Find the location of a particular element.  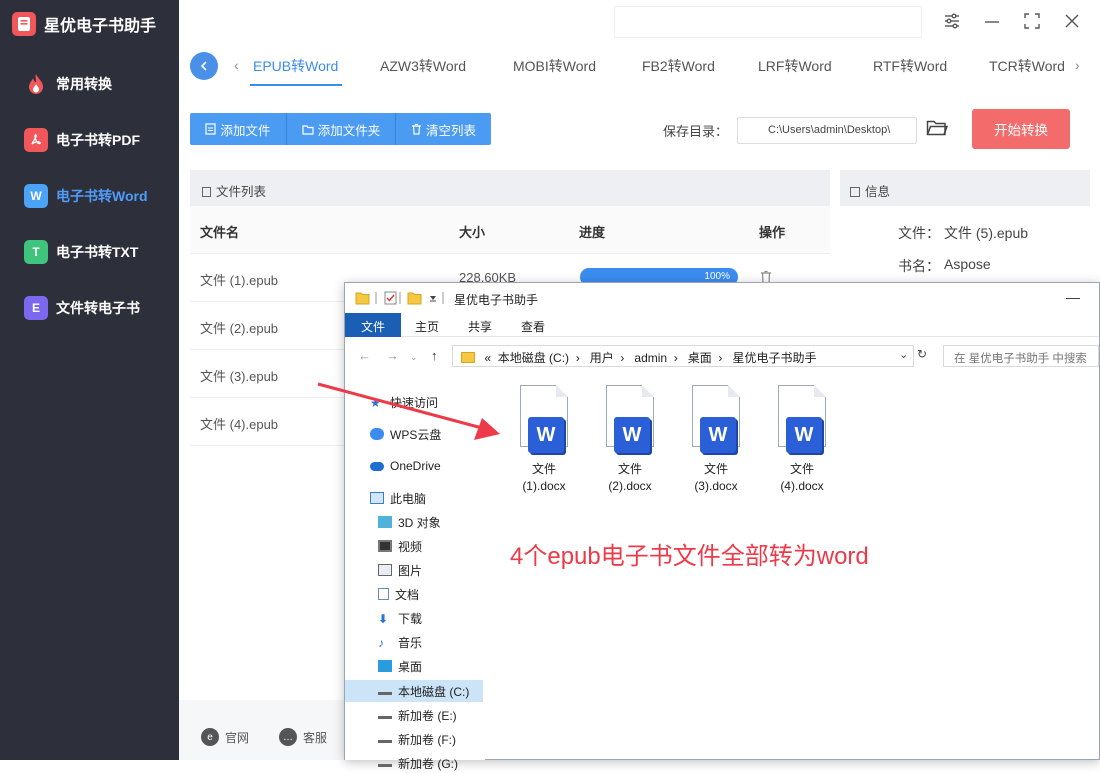

ribbon-tab-view: 查看 is located at coordinates (533, 325).